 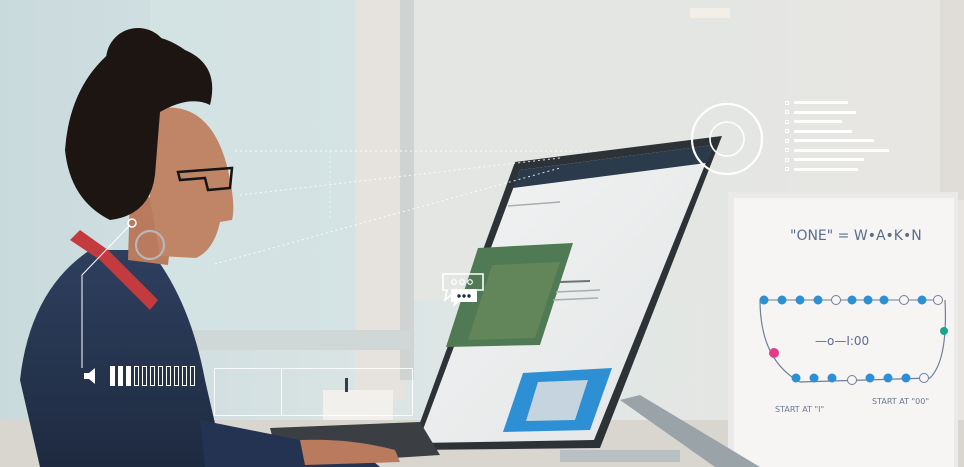 What do you see at coordinates (620, 456) in the screenshot?
I see `monitor-base` at bounding box center [620, 456].